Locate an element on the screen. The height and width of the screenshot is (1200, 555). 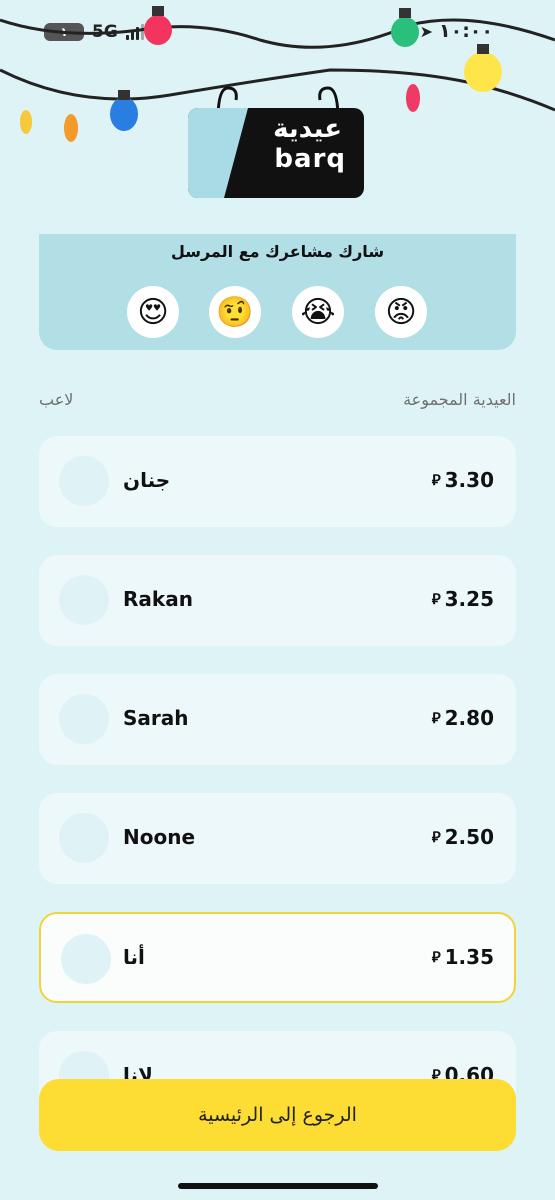
home-indicator is located at coordinates (278, 1186).